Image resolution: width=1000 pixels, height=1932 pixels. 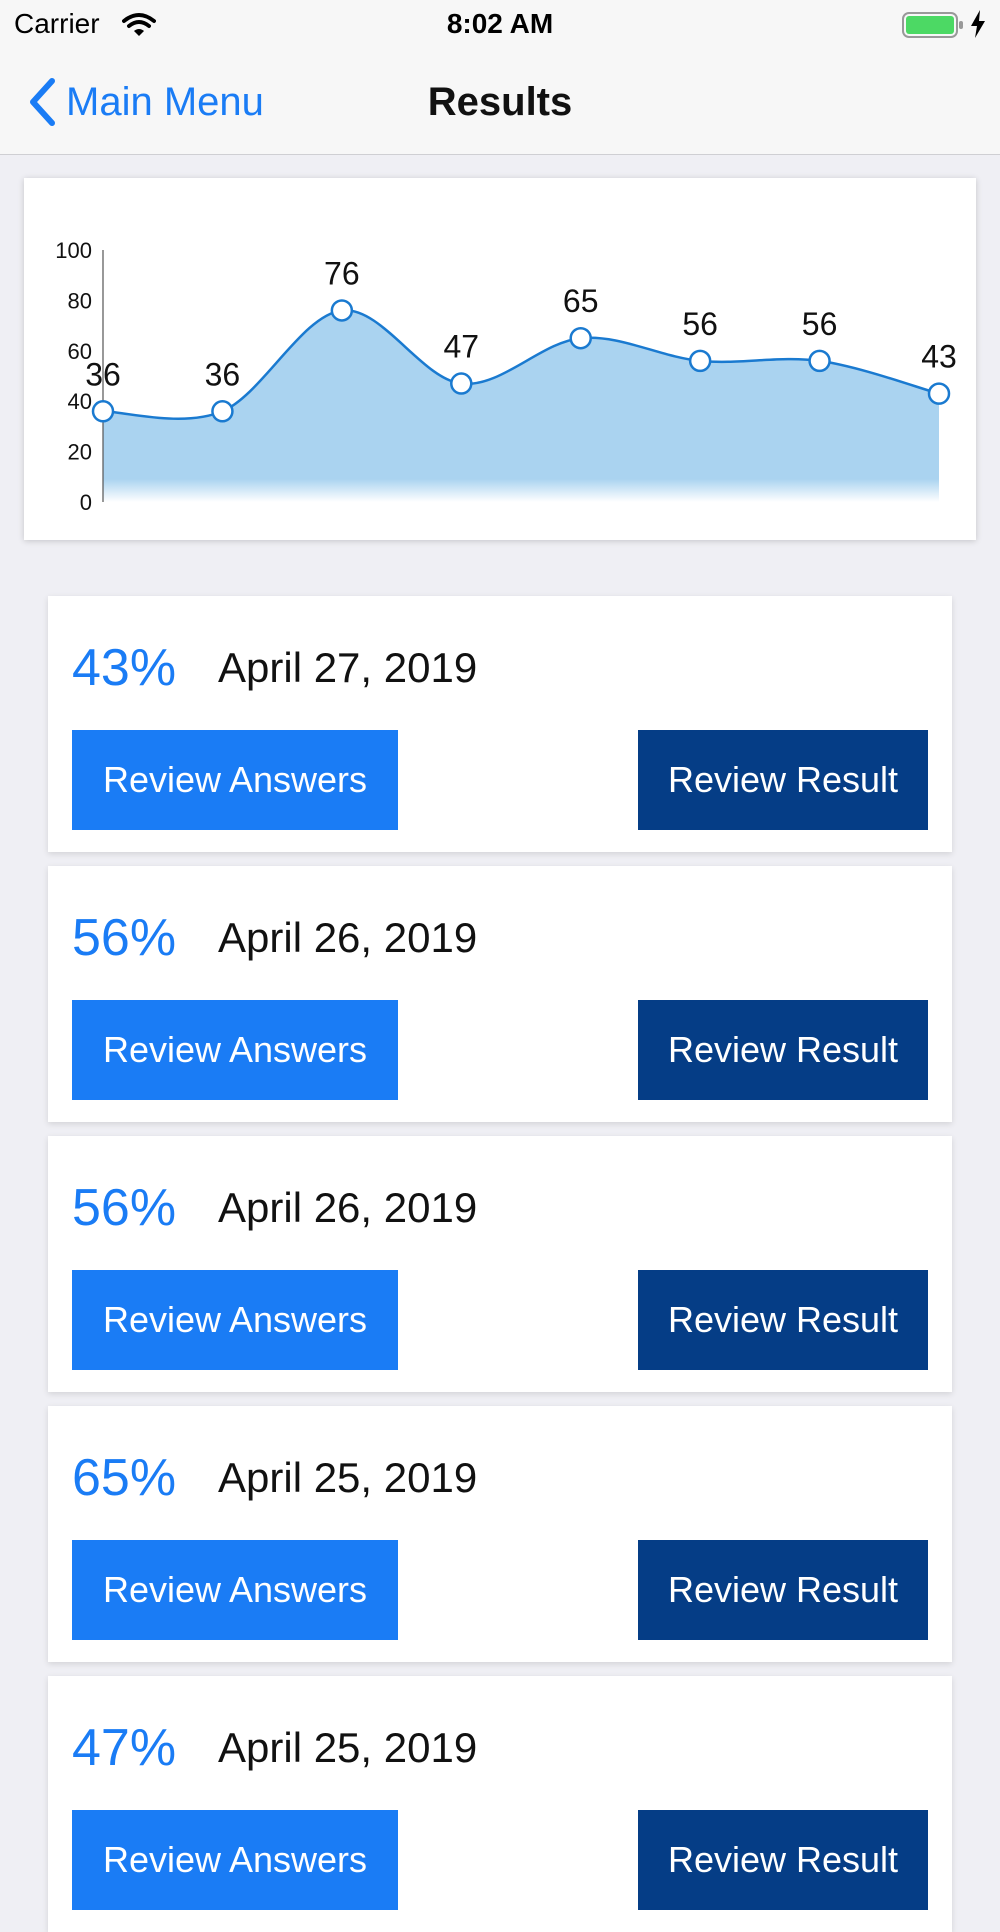 I want to click on status-time: 8:02 AM, so click(x=500, y=23).